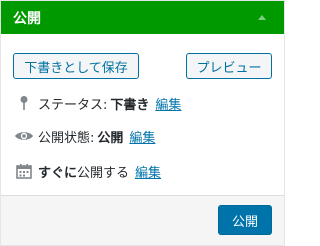 Image resolution: width=320 pixels, height=246 pixels. Describe the element at coordinates (245, 220) in the screenshot. I see `publish-button: 公開` at that location.